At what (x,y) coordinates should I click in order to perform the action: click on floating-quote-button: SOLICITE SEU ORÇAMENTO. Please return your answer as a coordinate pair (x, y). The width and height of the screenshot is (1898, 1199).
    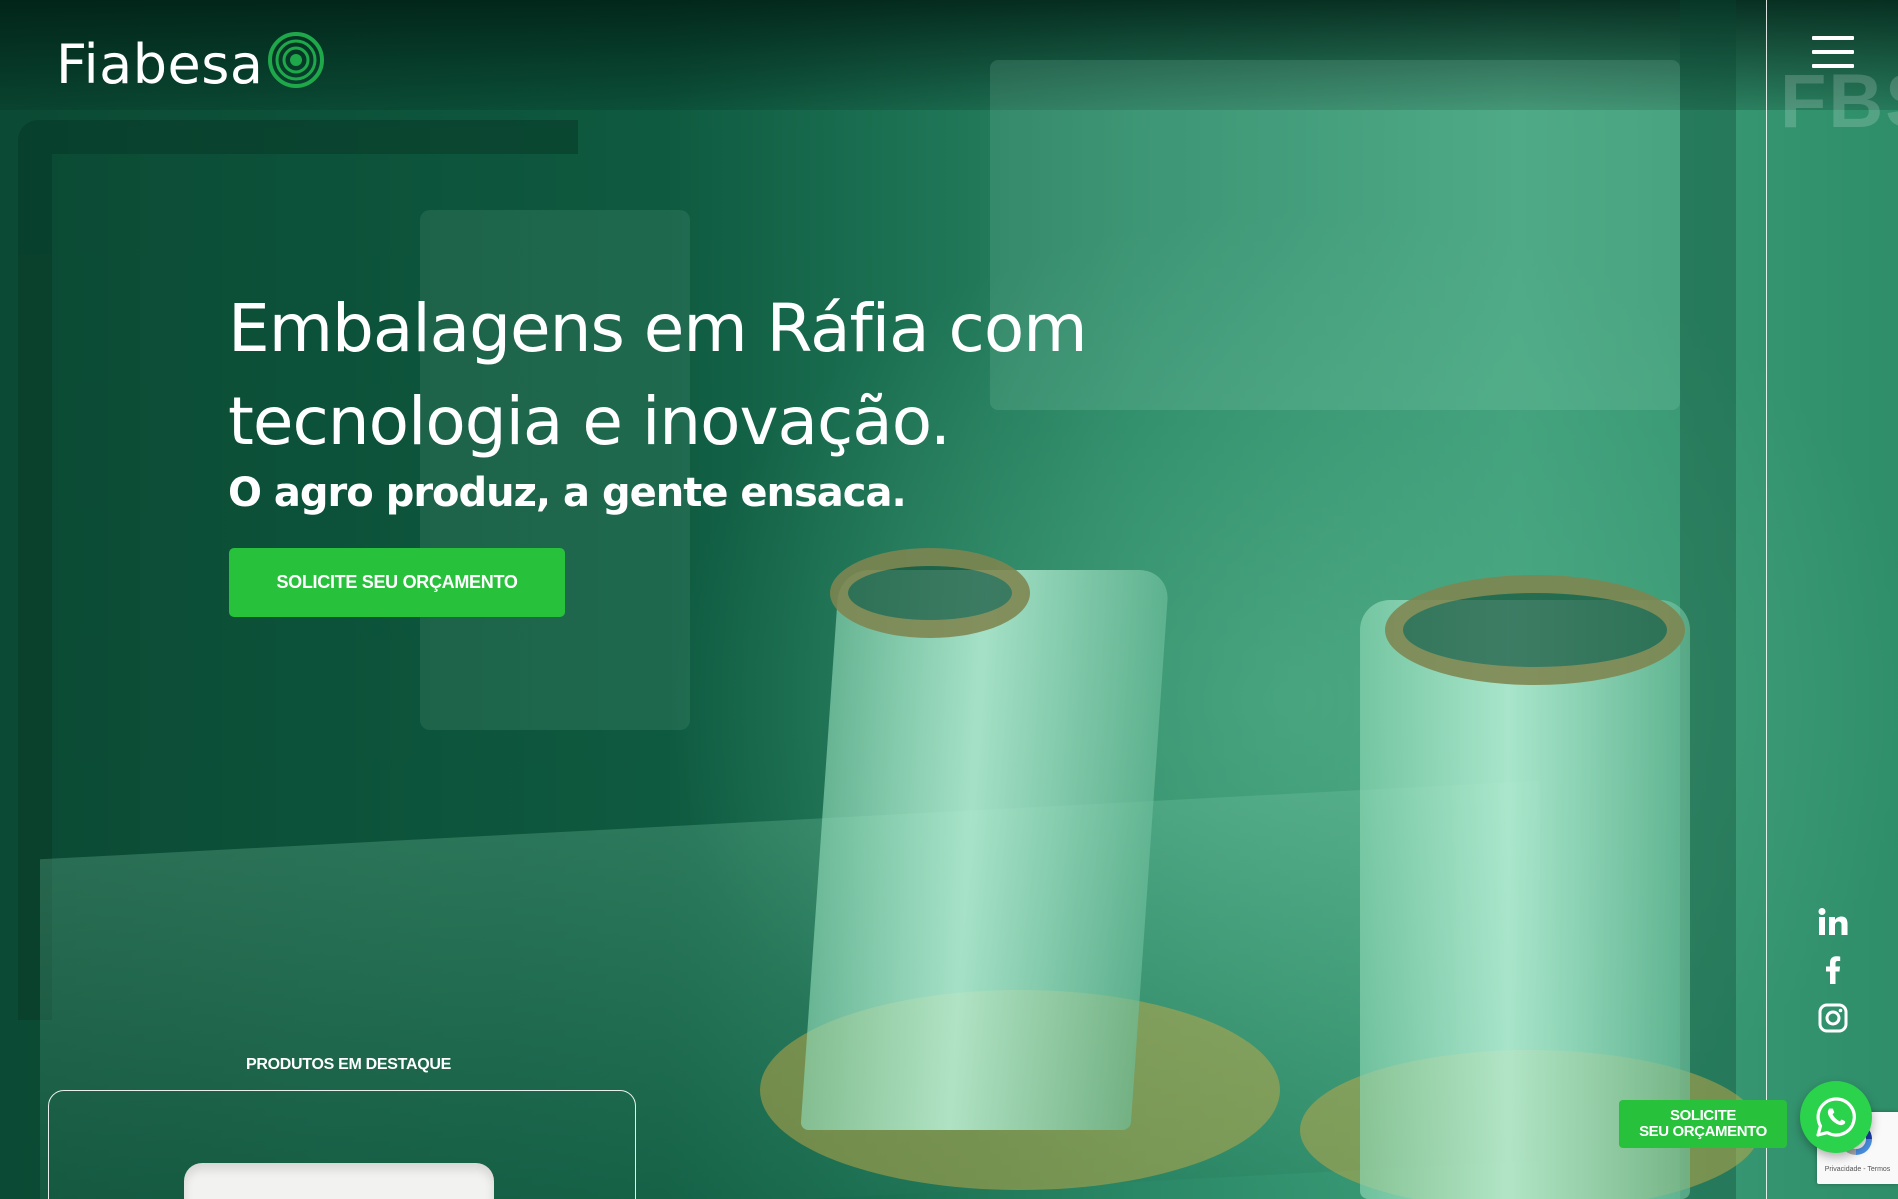
    Looking at the image, I should click on (1703, 1124).